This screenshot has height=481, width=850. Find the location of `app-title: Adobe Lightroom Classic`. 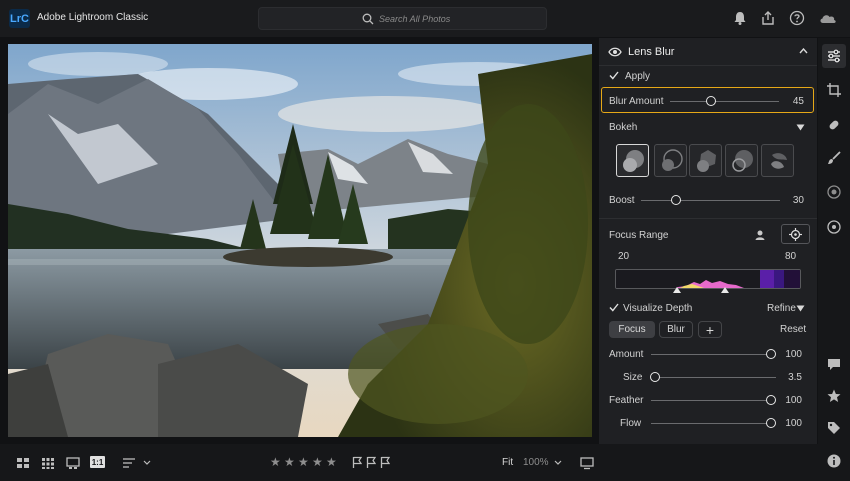

app-title: Adobe Lightroom Classic is located at coordinates (93, 17).